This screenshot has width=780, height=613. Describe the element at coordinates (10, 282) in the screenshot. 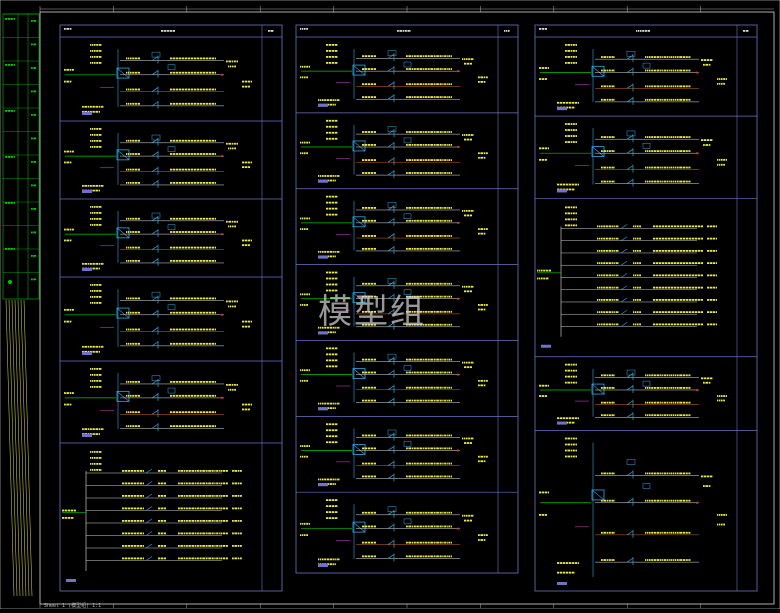

I see `strip-marker` at that location.